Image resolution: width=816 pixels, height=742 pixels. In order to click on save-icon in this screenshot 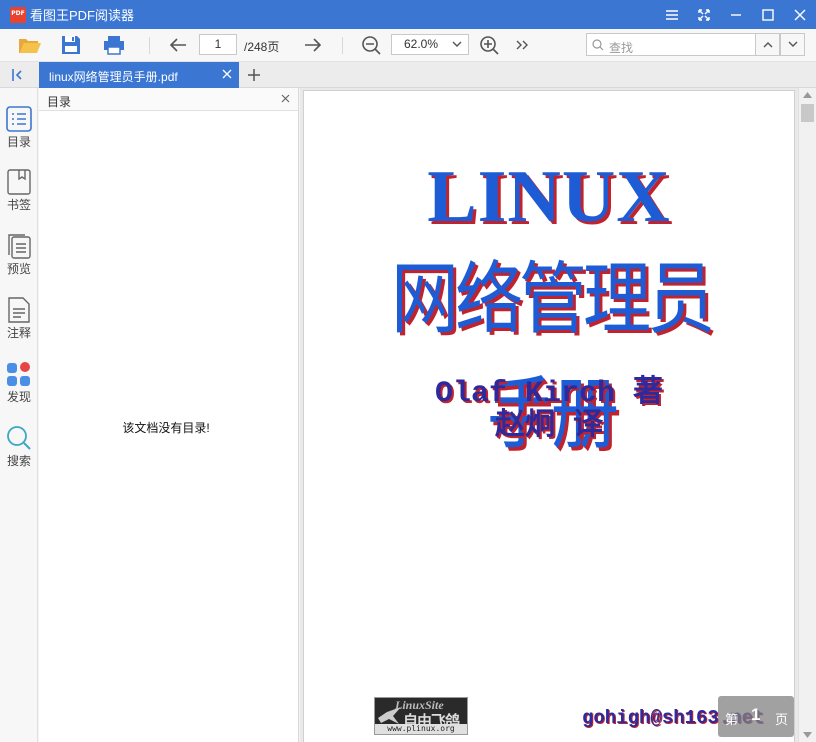, I will do `click(71, 45)`.